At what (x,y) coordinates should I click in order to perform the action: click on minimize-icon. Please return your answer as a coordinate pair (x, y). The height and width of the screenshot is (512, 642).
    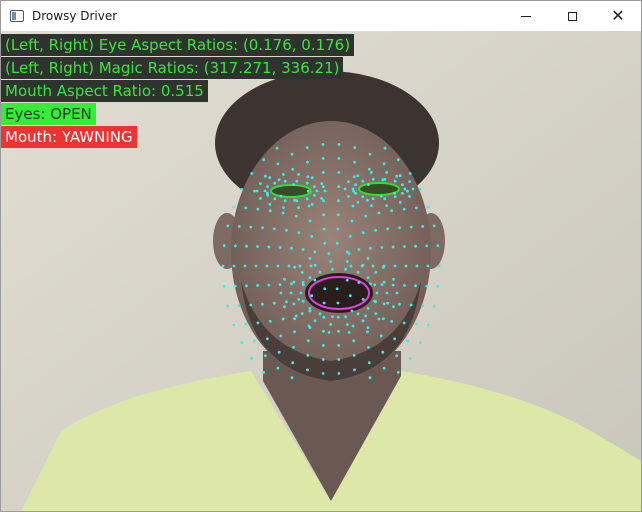
    Looking at the image, I should click on (526, 16).